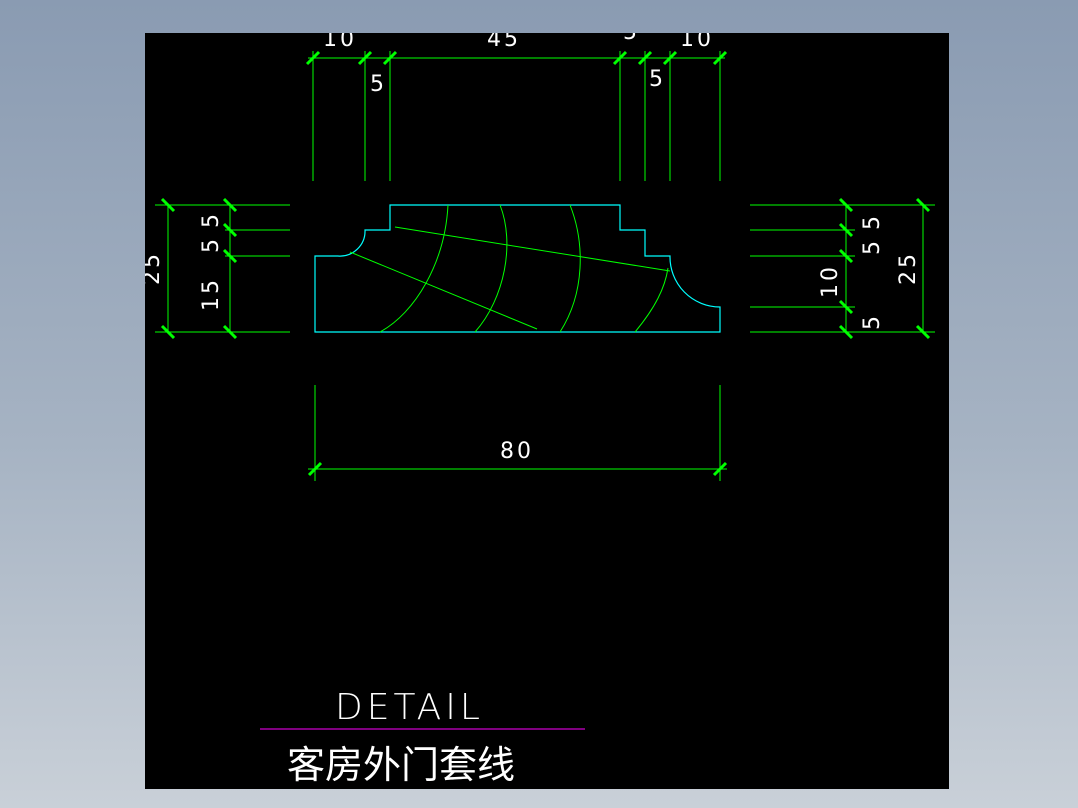  Describe the element at coordinates (211, 294) in the screenshot. I see `dim-left-15: 15` at that location.